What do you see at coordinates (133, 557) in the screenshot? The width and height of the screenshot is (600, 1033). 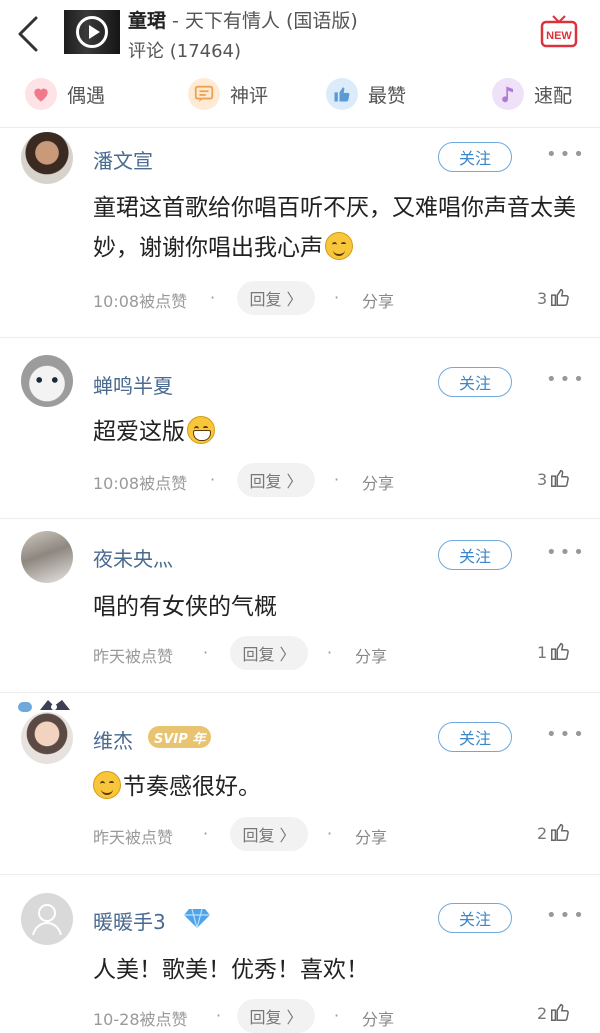 I see `username: 夜未央灬` at bounding box center [133, 557].